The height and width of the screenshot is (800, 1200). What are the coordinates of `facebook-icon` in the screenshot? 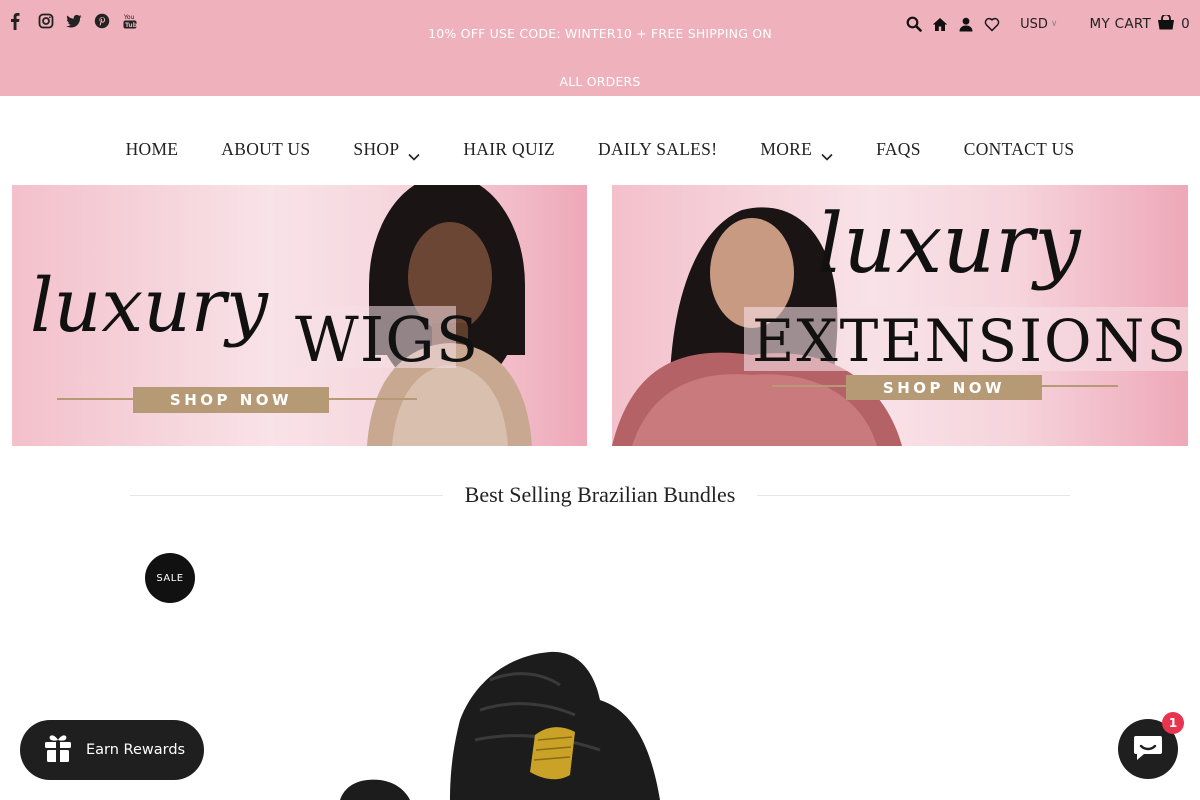 It's located at (18, 22).